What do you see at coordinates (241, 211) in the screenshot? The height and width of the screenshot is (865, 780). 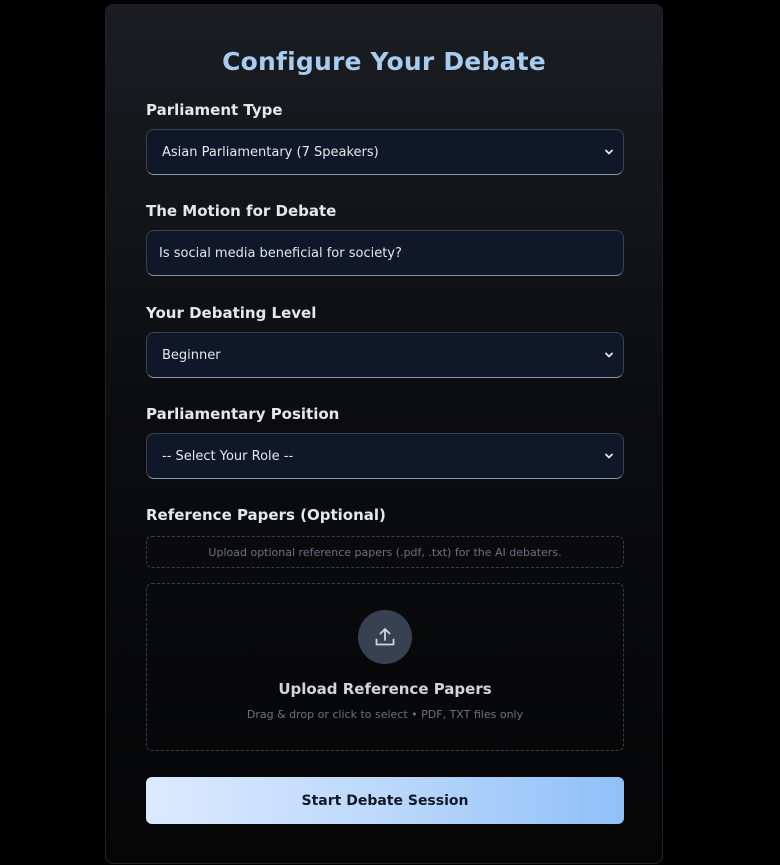 I see `motion-label: The Motion for Debate` at bounding box center [241, 211].